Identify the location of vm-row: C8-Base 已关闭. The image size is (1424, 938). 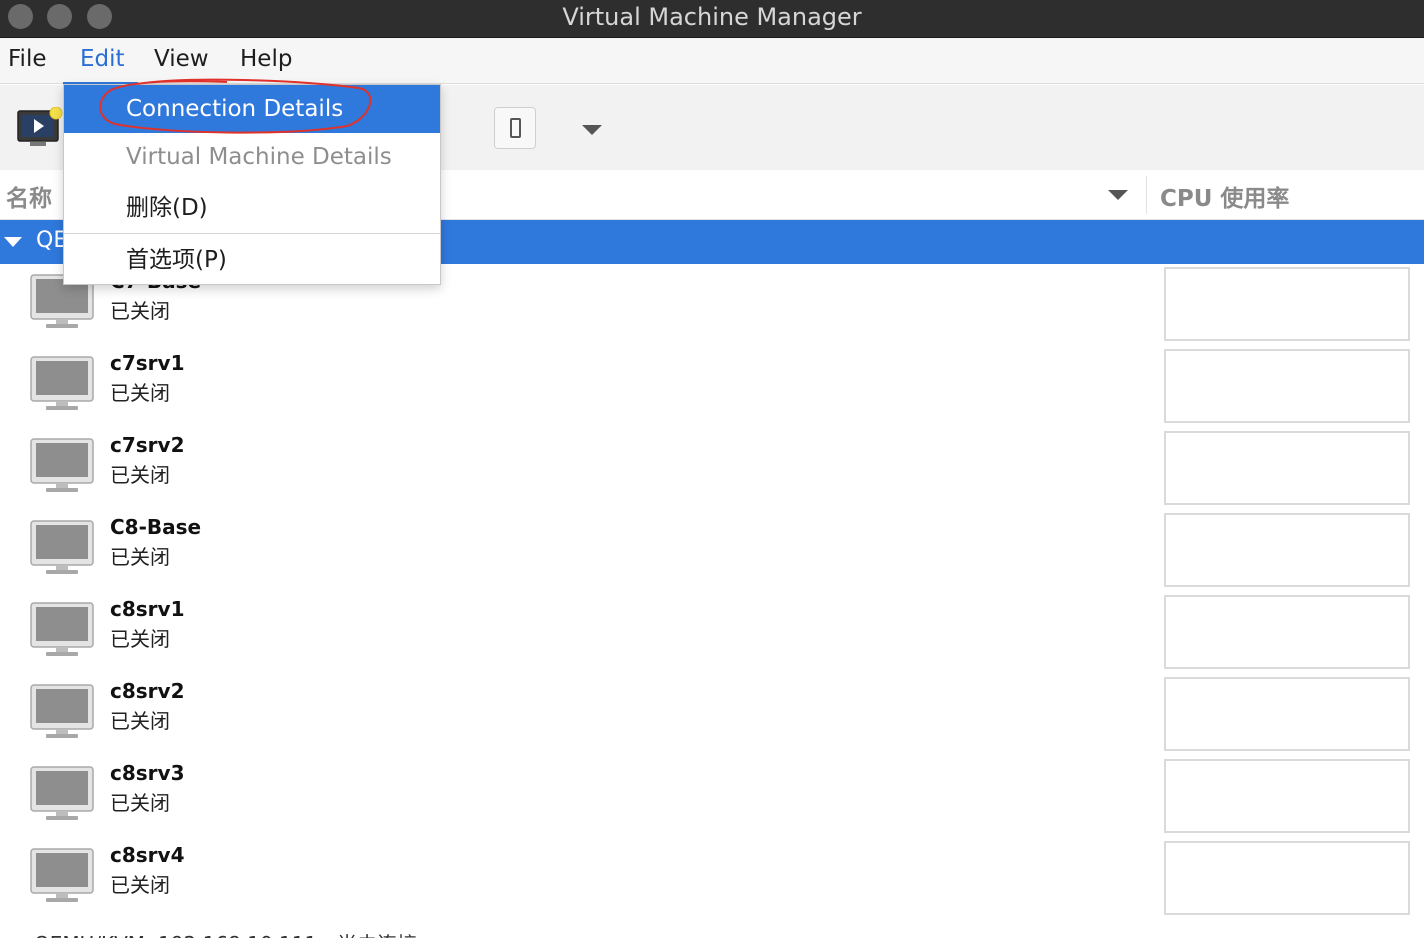
(712, 551).